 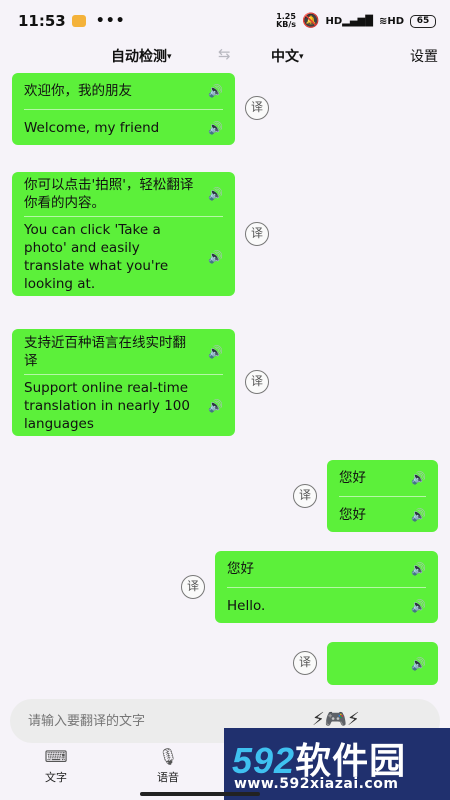 I want to click on microphone-icon: 🎙, so click(x=168, y=756).